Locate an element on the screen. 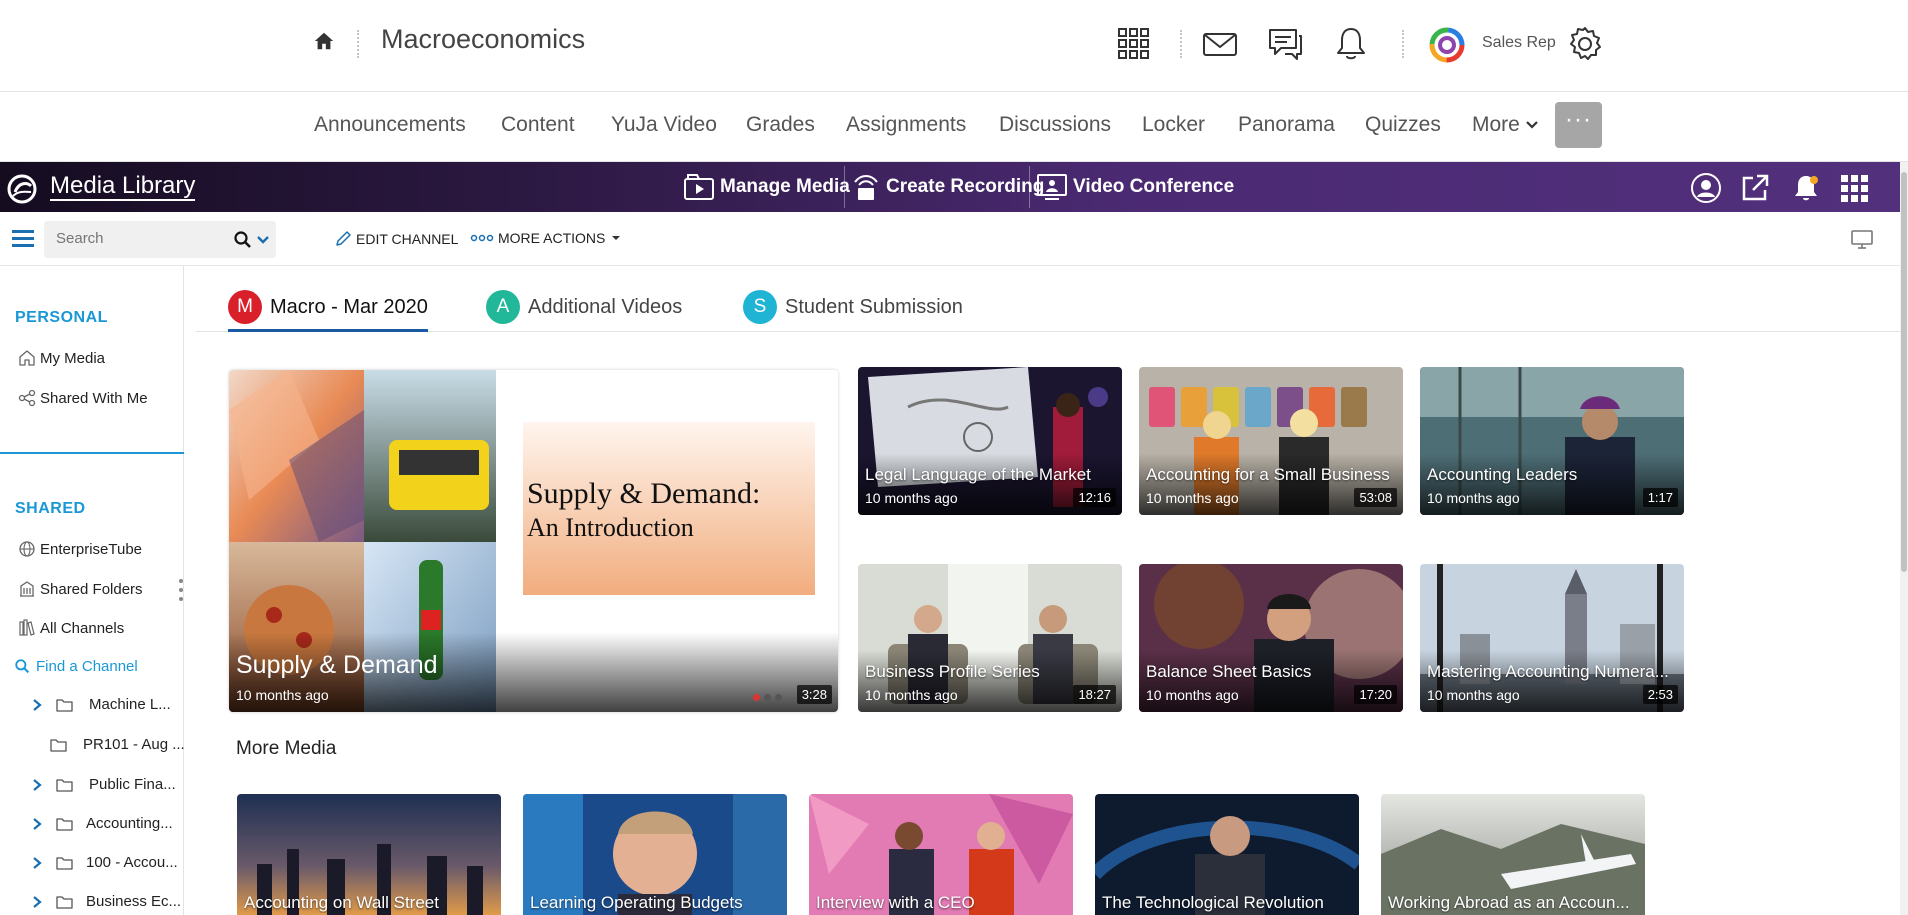  search-input is located at coordinates (136, 238).